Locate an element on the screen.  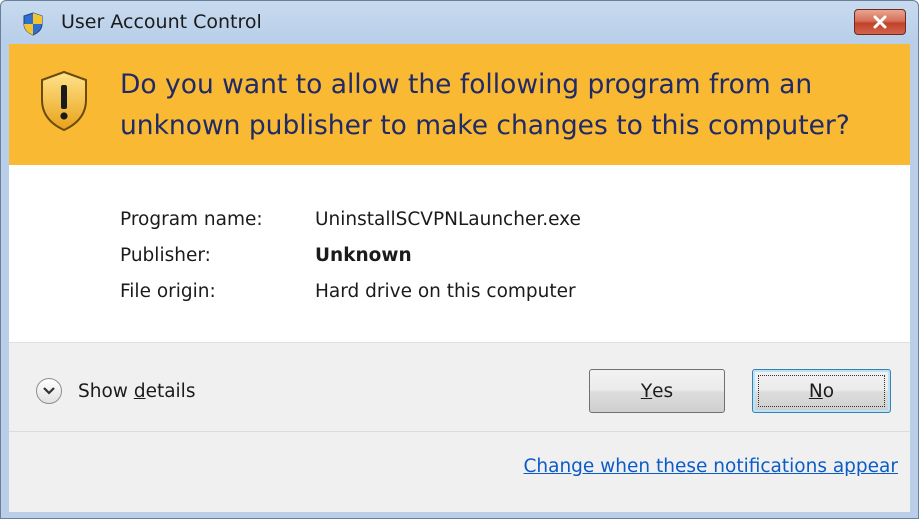
publisher-label: Publisher: is located at coordinates (165, 255).